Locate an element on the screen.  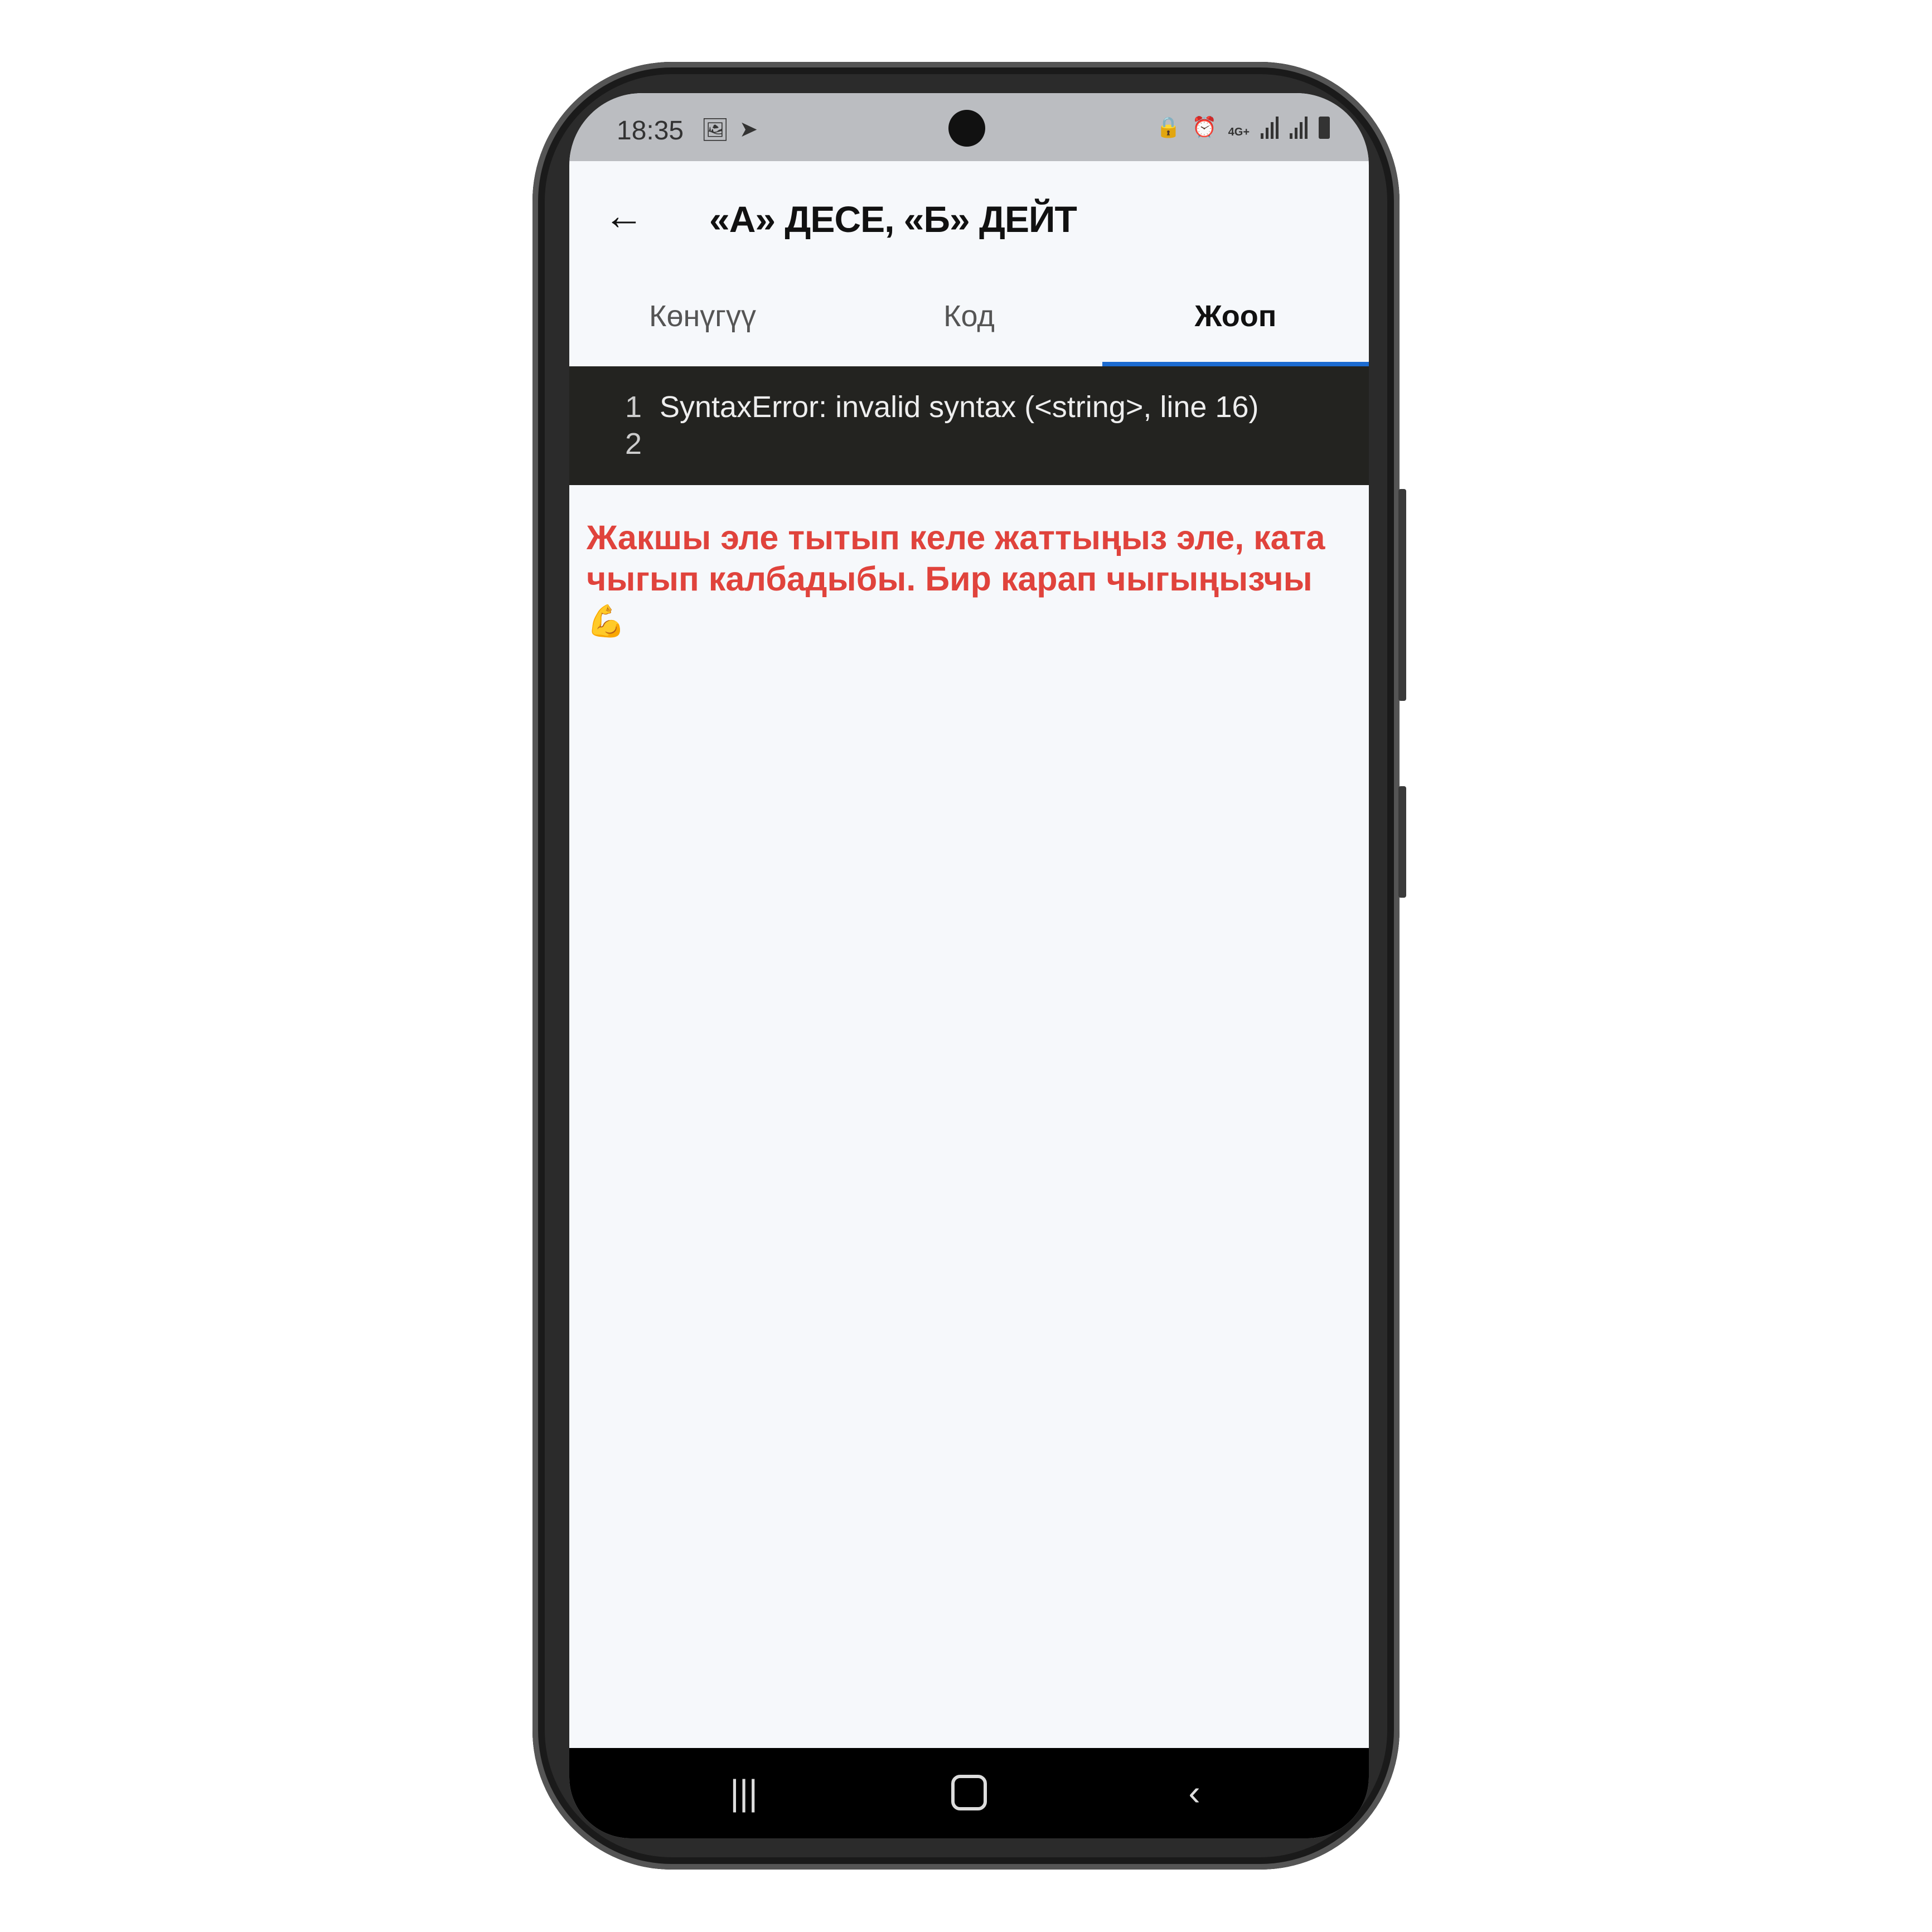
page-title: «А» ДЕСЕ, «Б» ДЕЙТ is located at coordinates (893, 219).